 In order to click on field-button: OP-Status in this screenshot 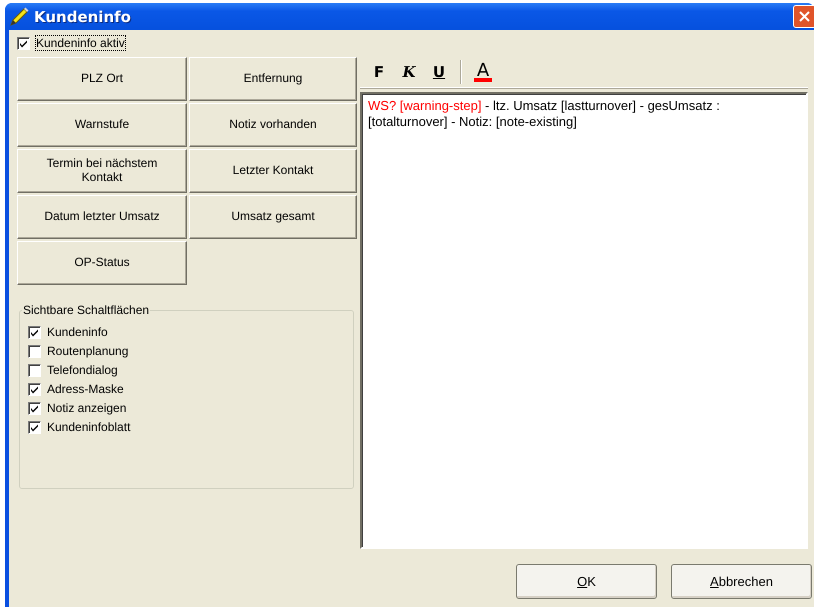, I will do `click(102, 263)`.